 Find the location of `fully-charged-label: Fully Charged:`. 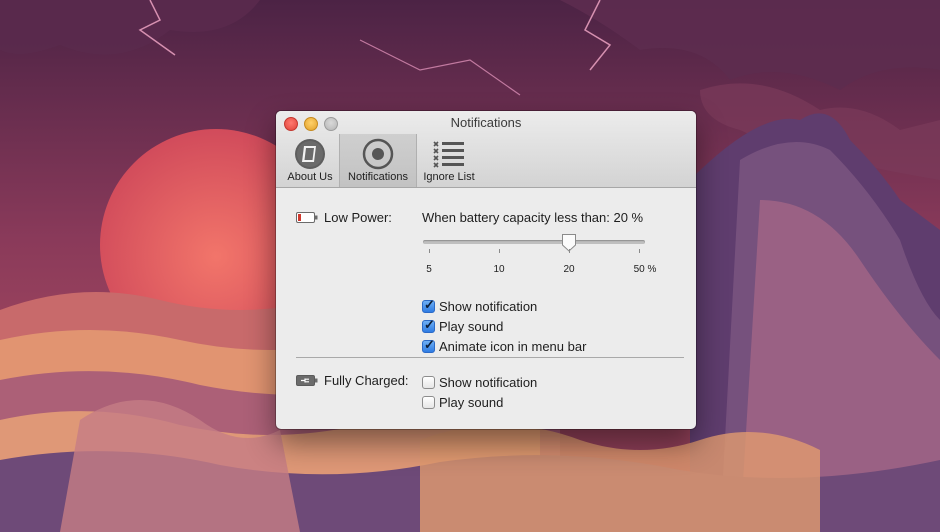

fully-charged-label: Fully Charged: is located at coordinates (366, 380).